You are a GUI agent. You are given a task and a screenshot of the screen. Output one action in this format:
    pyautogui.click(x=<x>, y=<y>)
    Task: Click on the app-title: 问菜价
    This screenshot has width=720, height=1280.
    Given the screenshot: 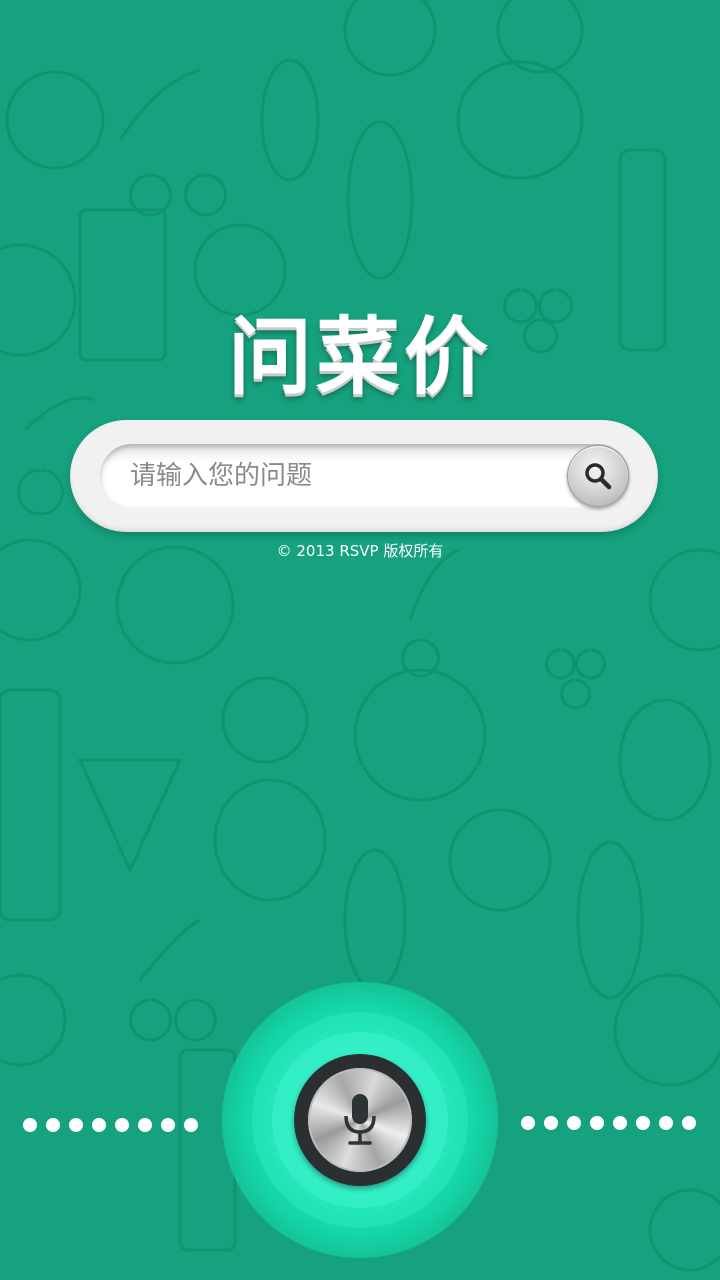 What is the action you would take?
    pyautogui.click(x=359, y=357)
    